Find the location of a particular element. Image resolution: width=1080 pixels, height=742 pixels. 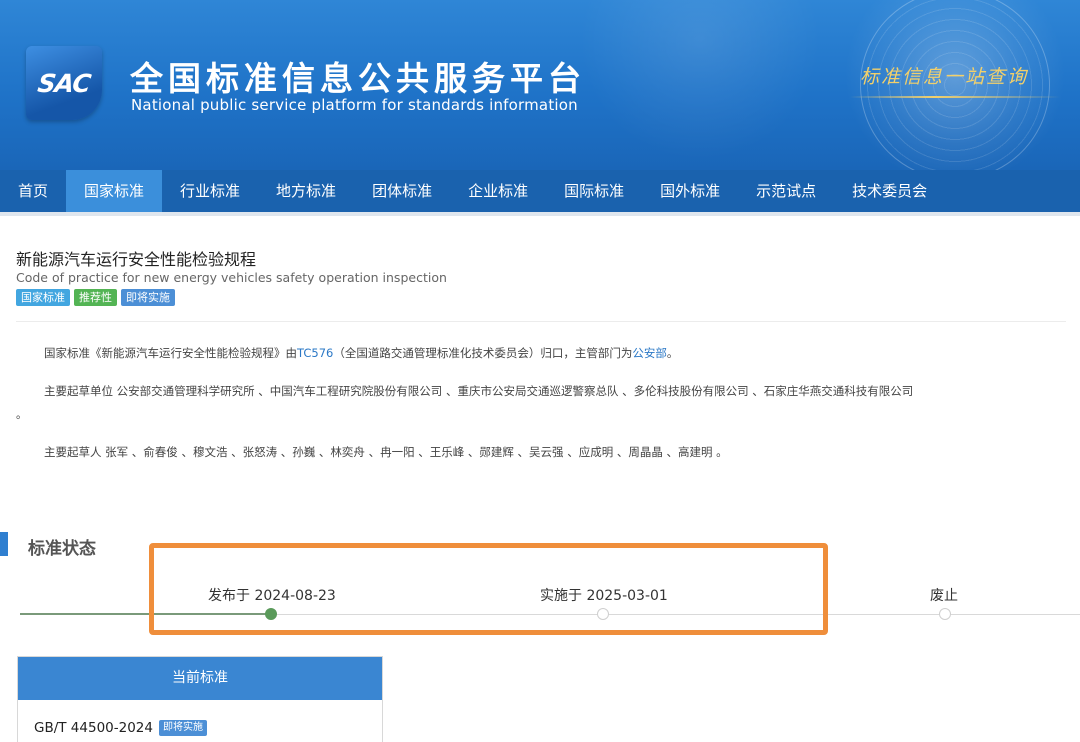

current-standard-card: 当前标准 GB/T 44500-2024 即将实施 is located at coordinates (200, 699).